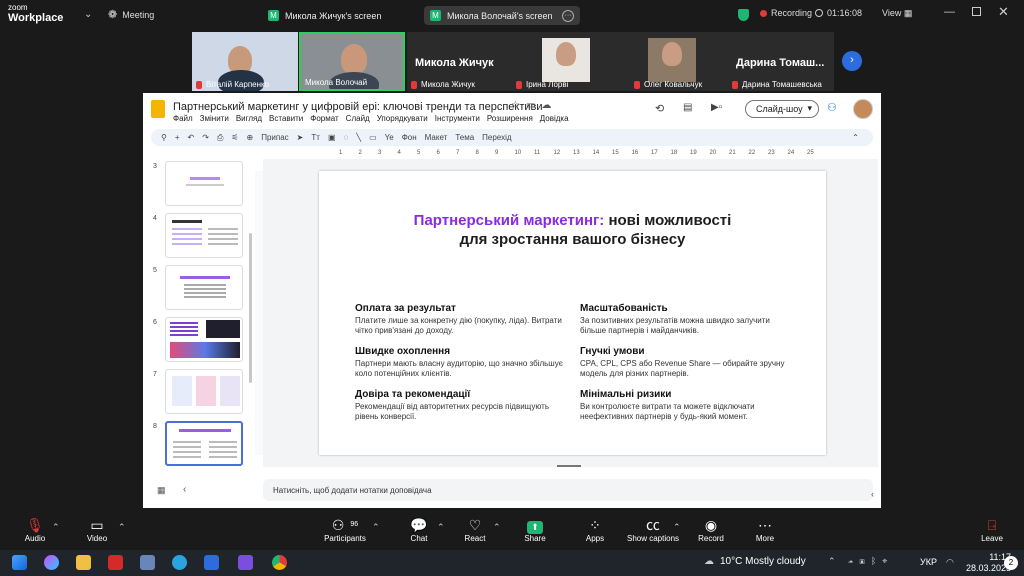 The image size is (1024, 576). I want to click on comment-add-icon: ▭, so click(373, 137).